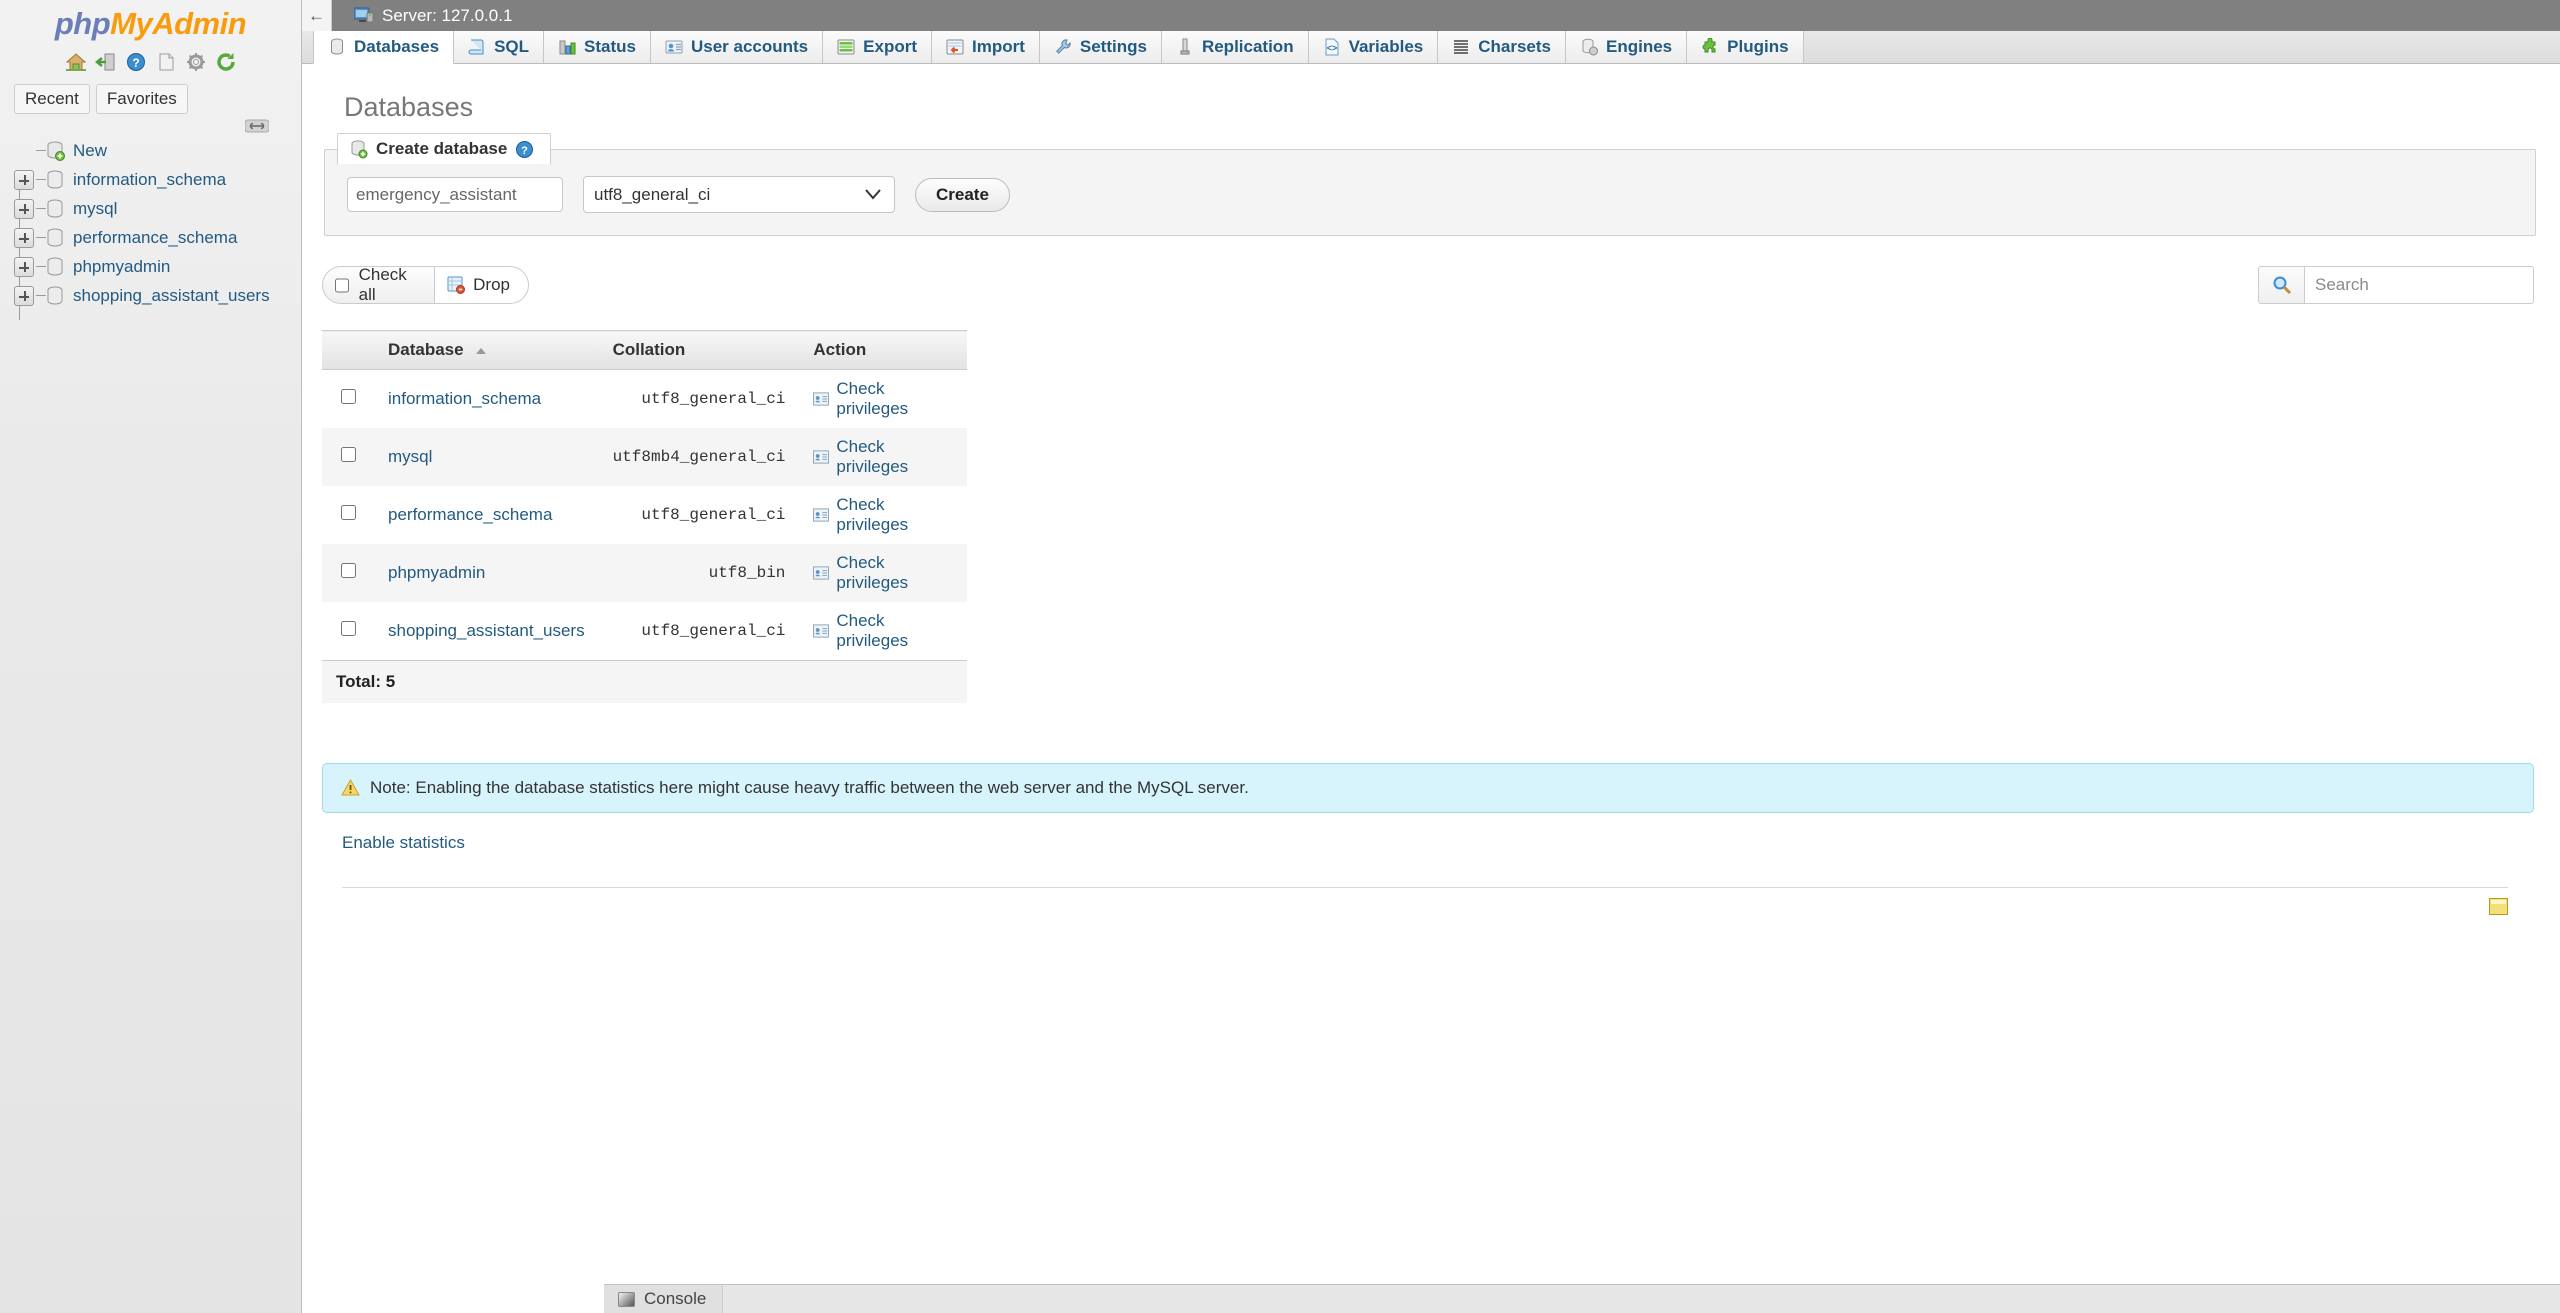 This screenshot has height=1313, width=2560. What do you see at coordinates (76, 62) in the screenshot?
I see `home-icon` at bounding box center [76, 62].